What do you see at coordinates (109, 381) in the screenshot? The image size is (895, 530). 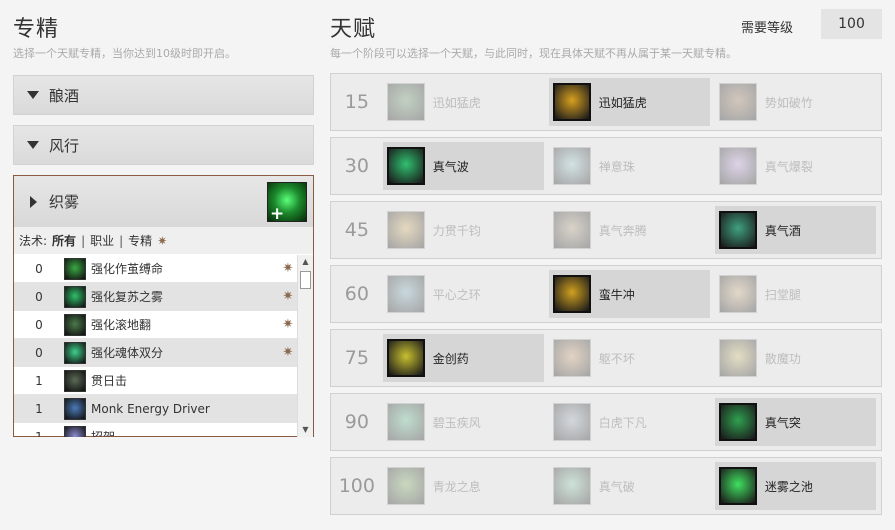 I see `spell-name: 贯日击` at bounding box center [109, 381].